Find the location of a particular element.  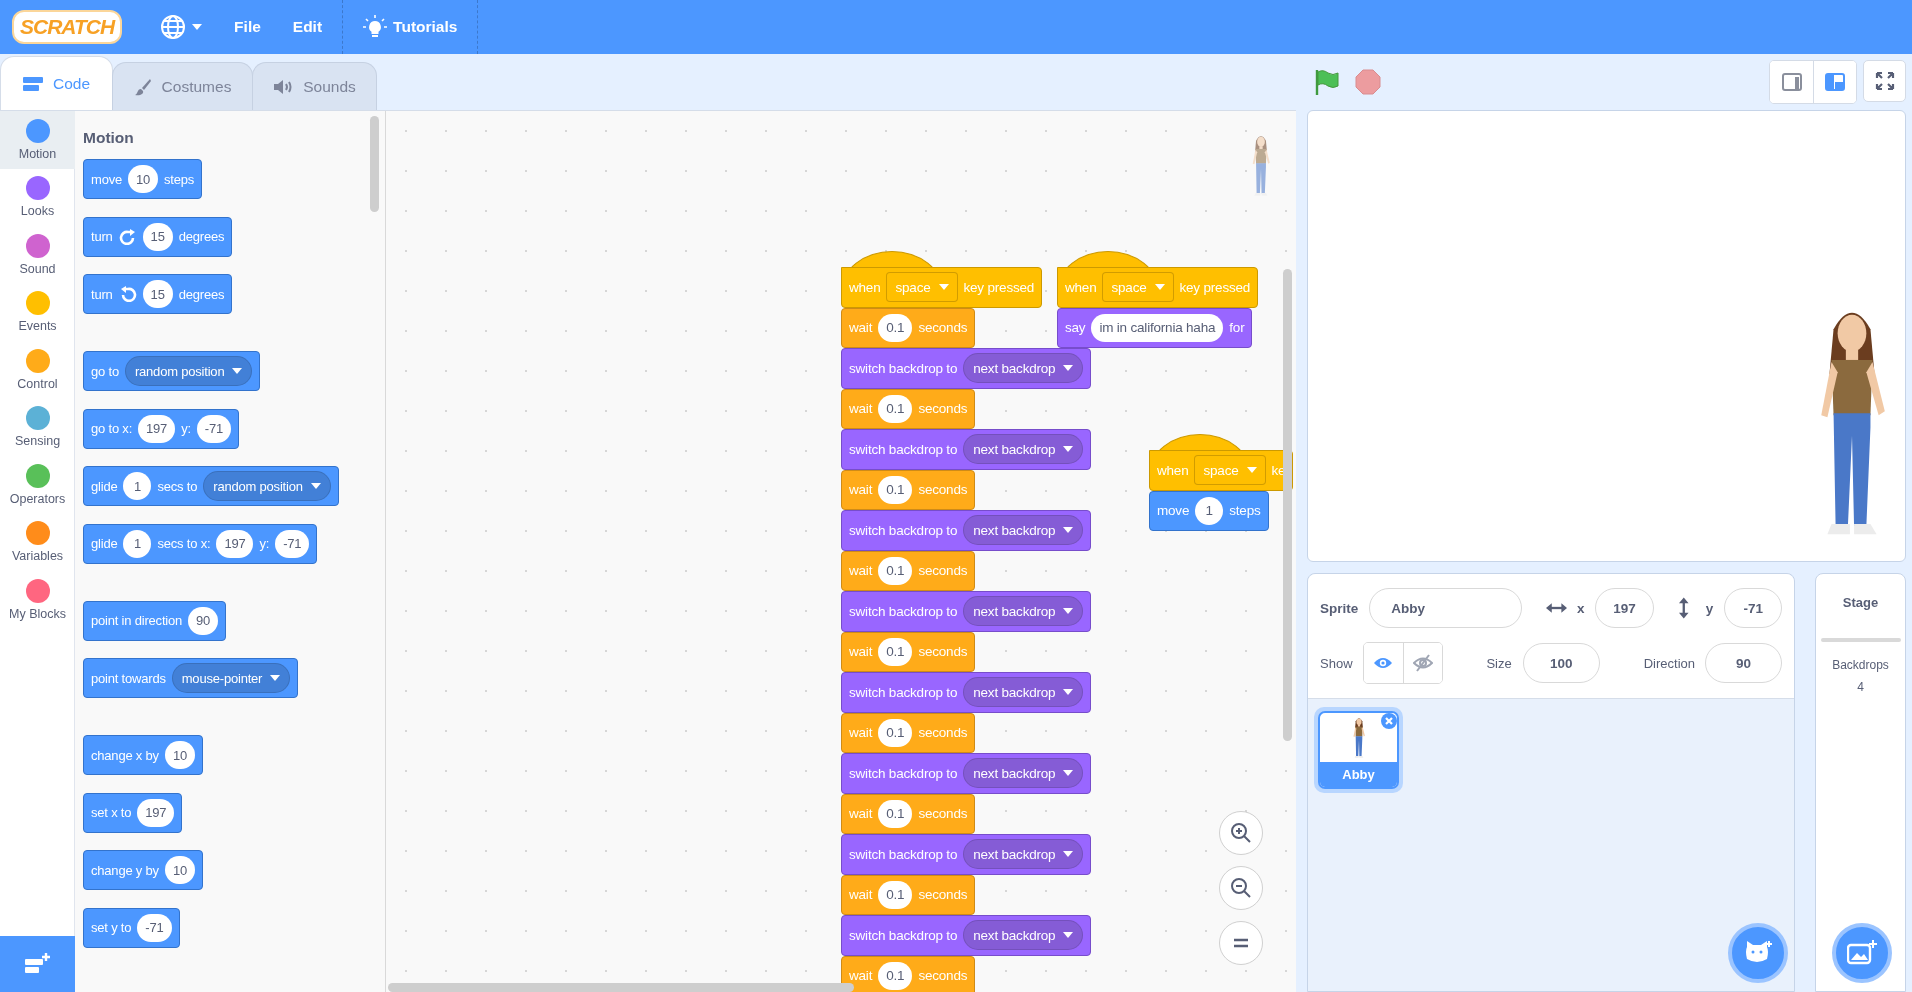

code-block: glide 1 secs to random position is located at coordinates (211, 486).